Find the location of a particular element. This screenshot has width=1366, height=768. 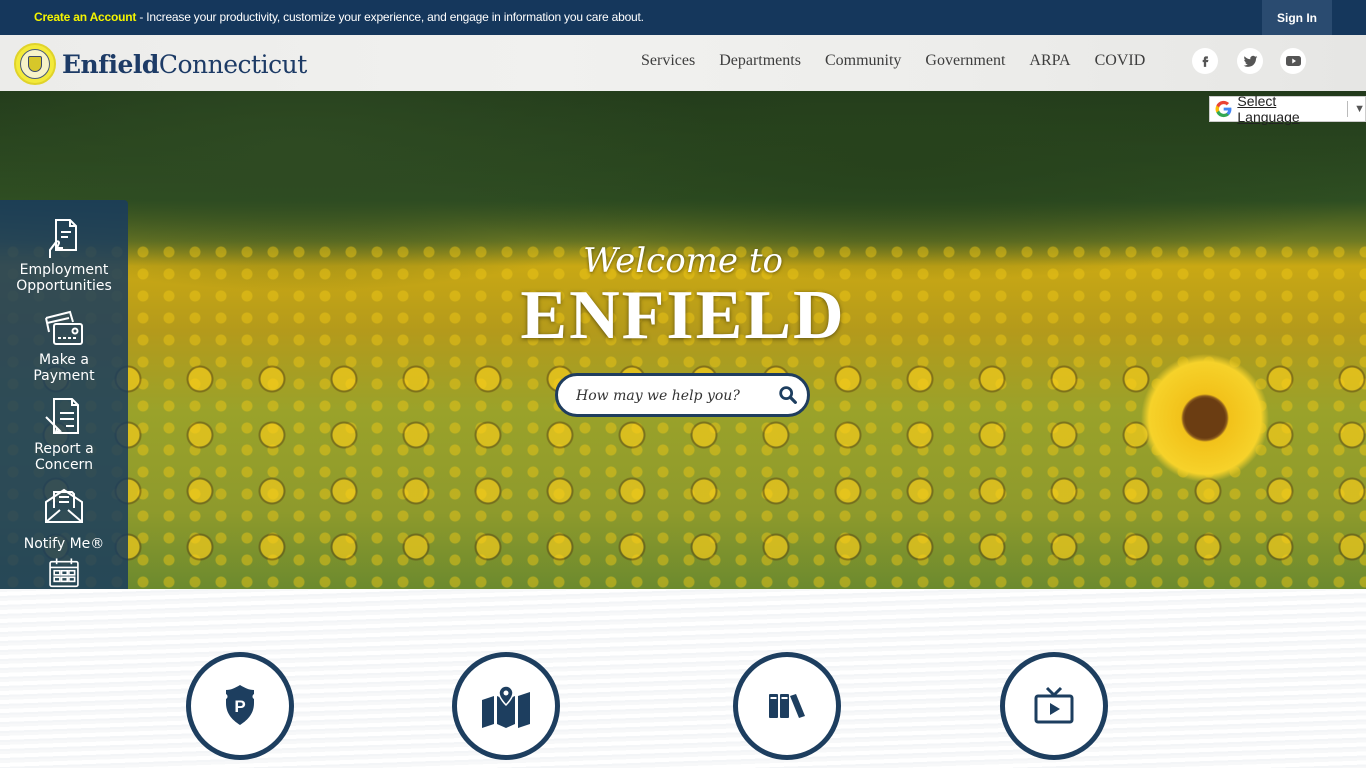

library-books-icon is located at coordinates (787, 706).